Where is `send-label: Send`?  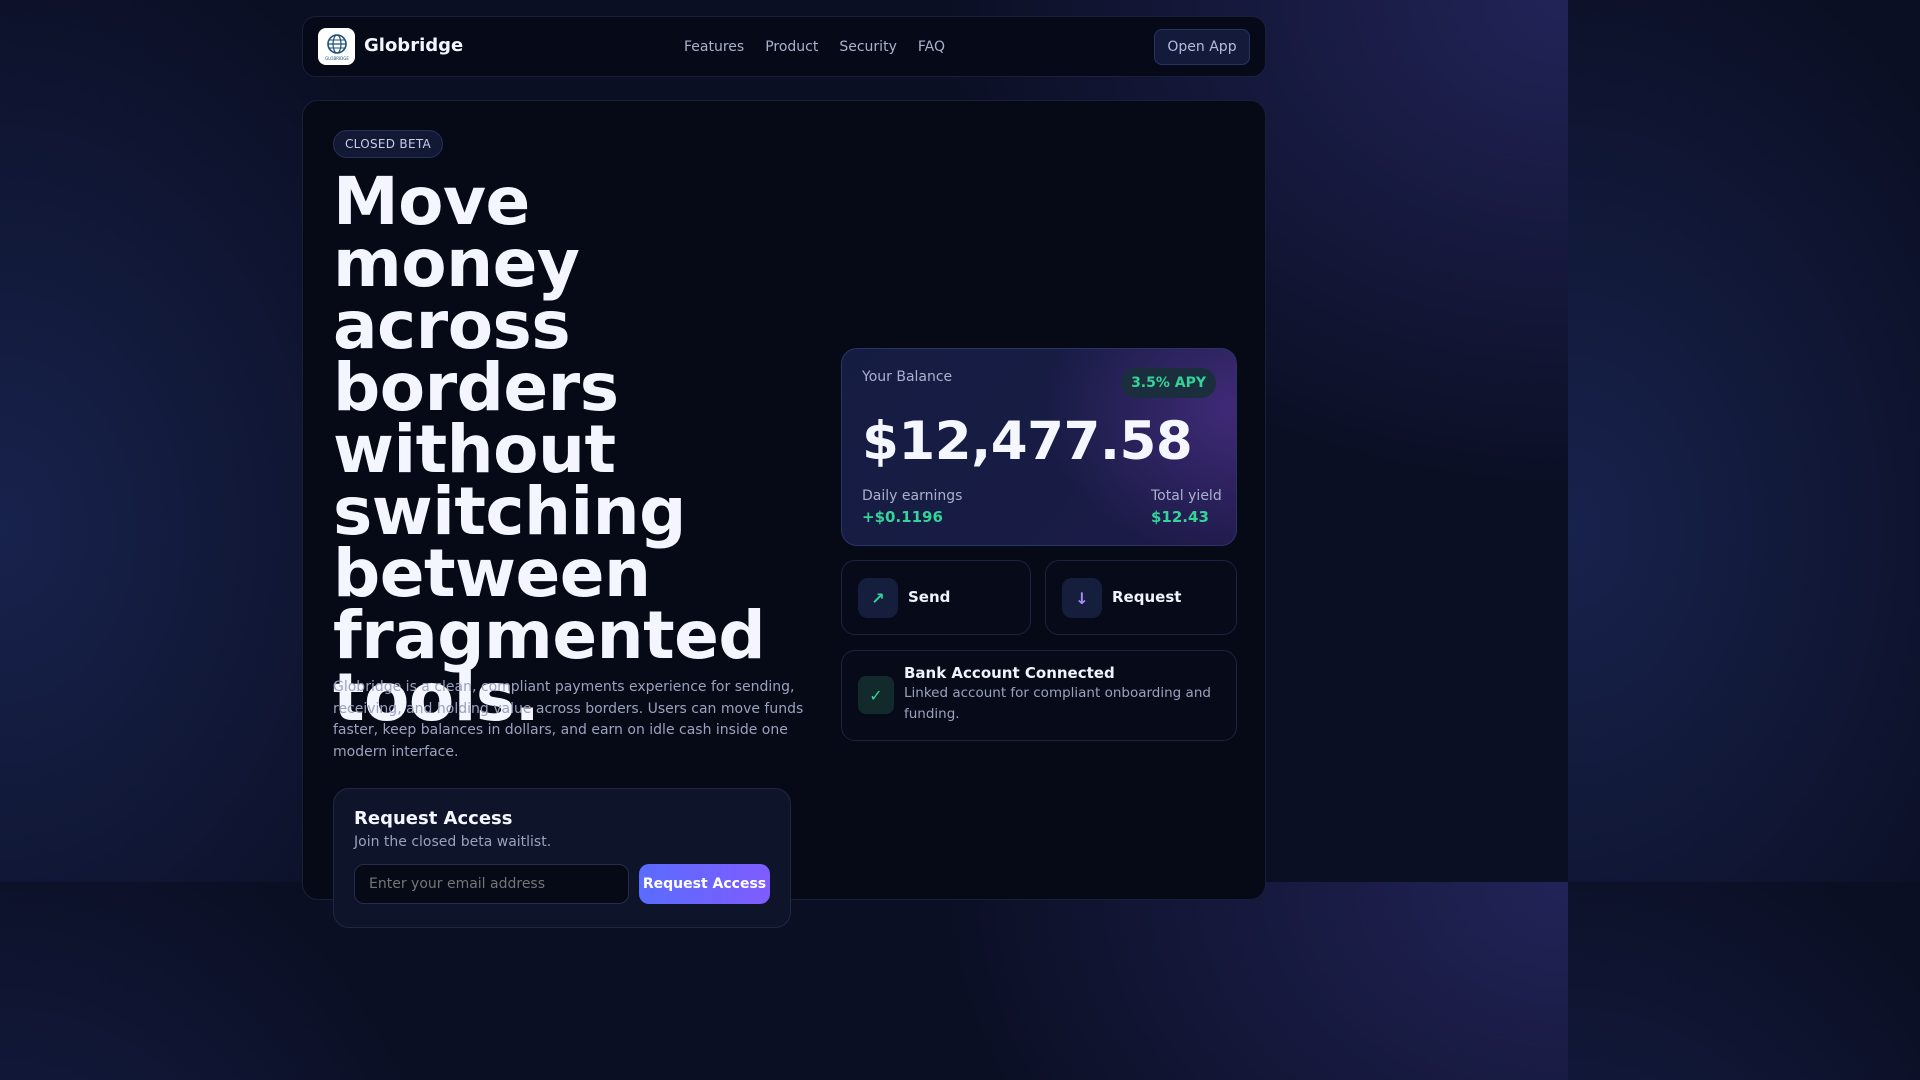
send-label: Send is located at coordinates (929, 597).